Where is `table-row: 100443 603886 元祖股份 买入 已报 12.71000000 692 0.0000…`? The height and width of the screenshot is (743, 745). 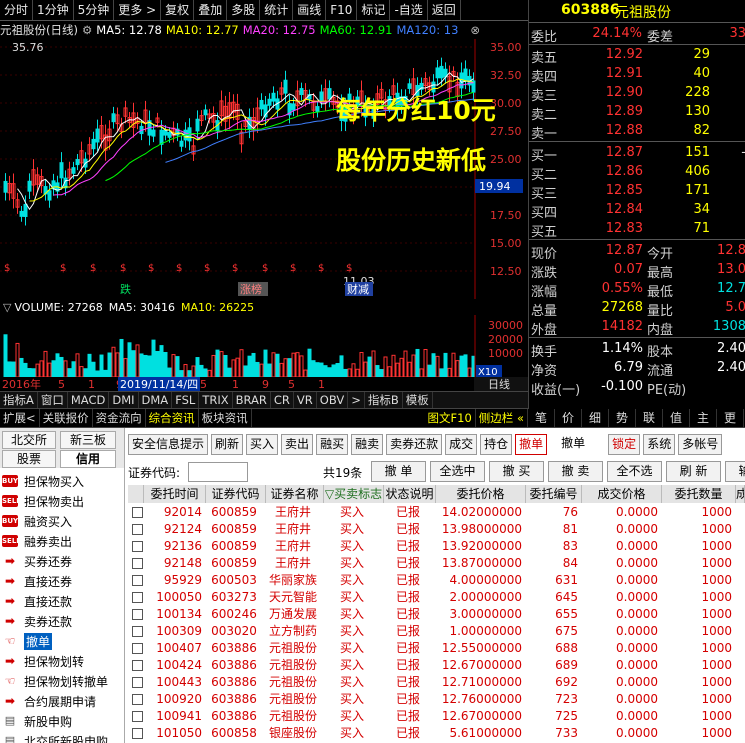 table-row: 100443 603886 元祖股份 买入 已报 12.71000000 692 0.0000… is located at coordinates (436, 682).